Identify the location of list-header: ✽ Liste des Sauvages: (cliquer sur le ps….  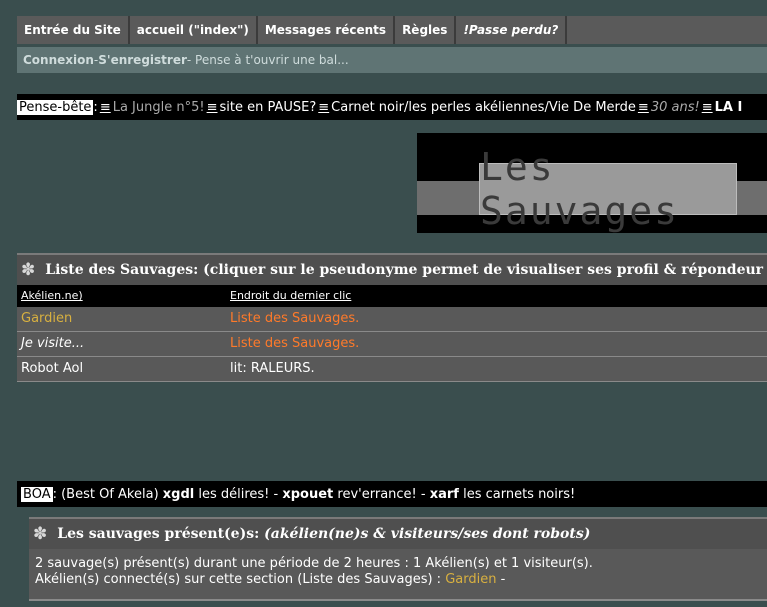
(392, 269).